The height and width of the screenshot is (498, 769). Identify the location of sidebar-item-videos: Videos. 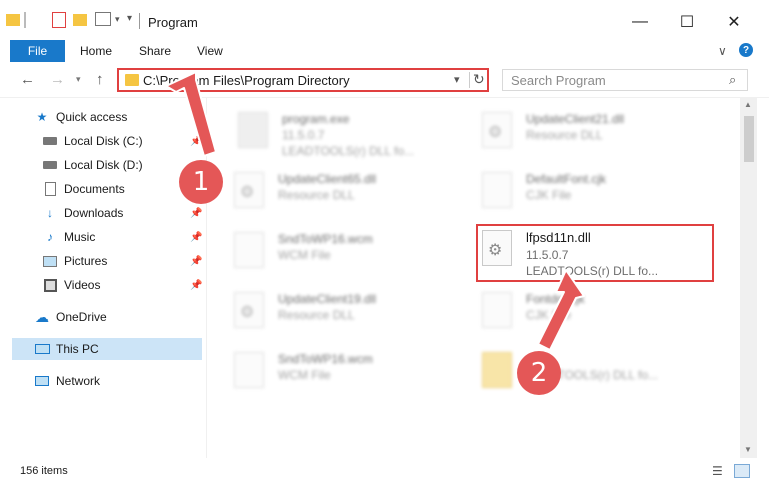
(71, 285).